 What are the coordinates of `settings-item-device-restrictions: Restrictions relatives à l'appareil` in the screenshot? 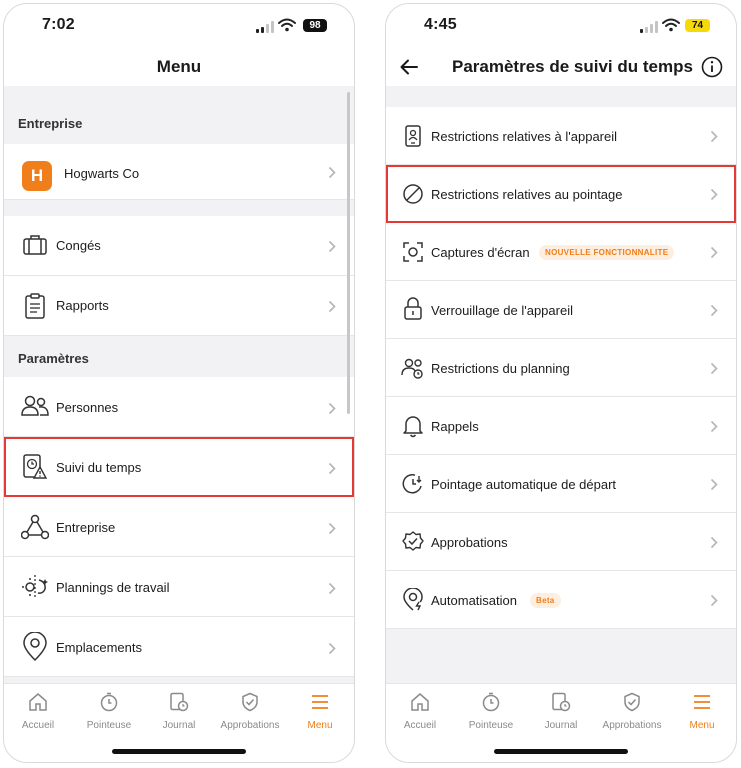 It's located at (561, 136).